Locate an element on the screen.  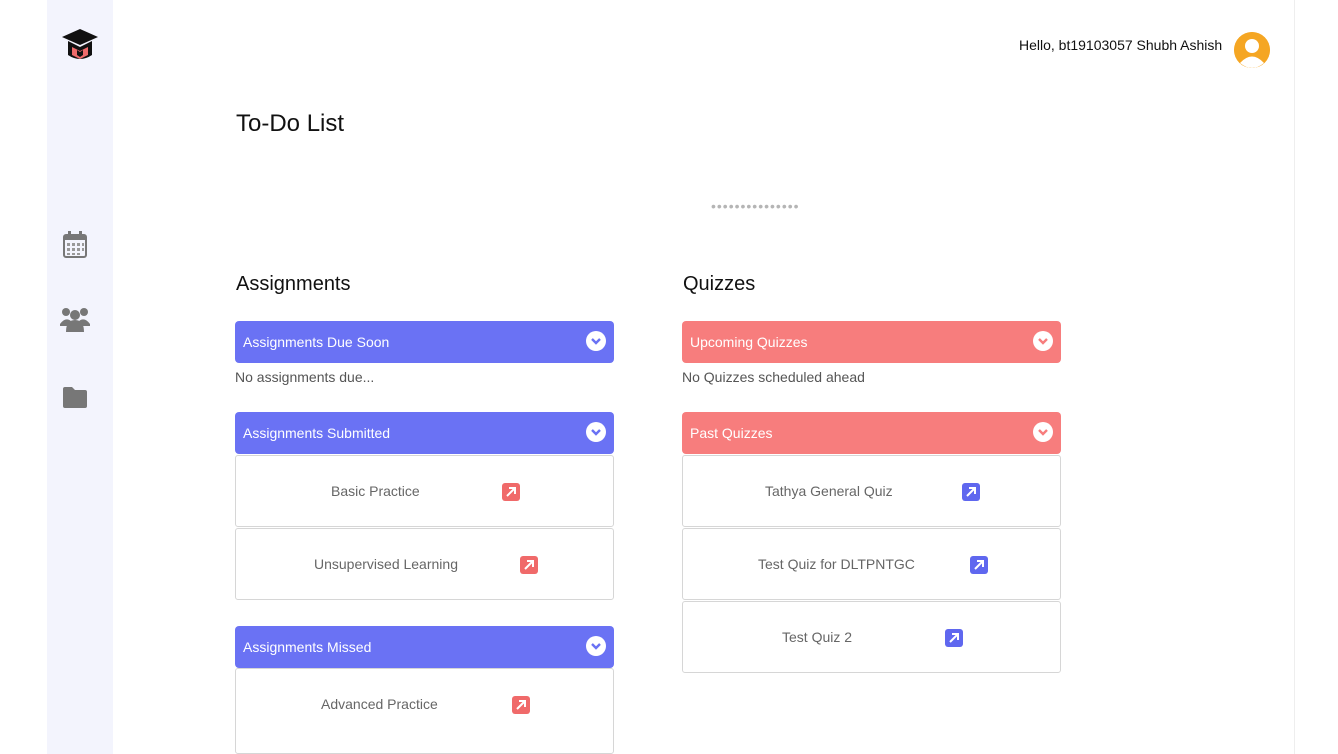
list-item: Tathya General Quiz is located at coordinates (871, 491).